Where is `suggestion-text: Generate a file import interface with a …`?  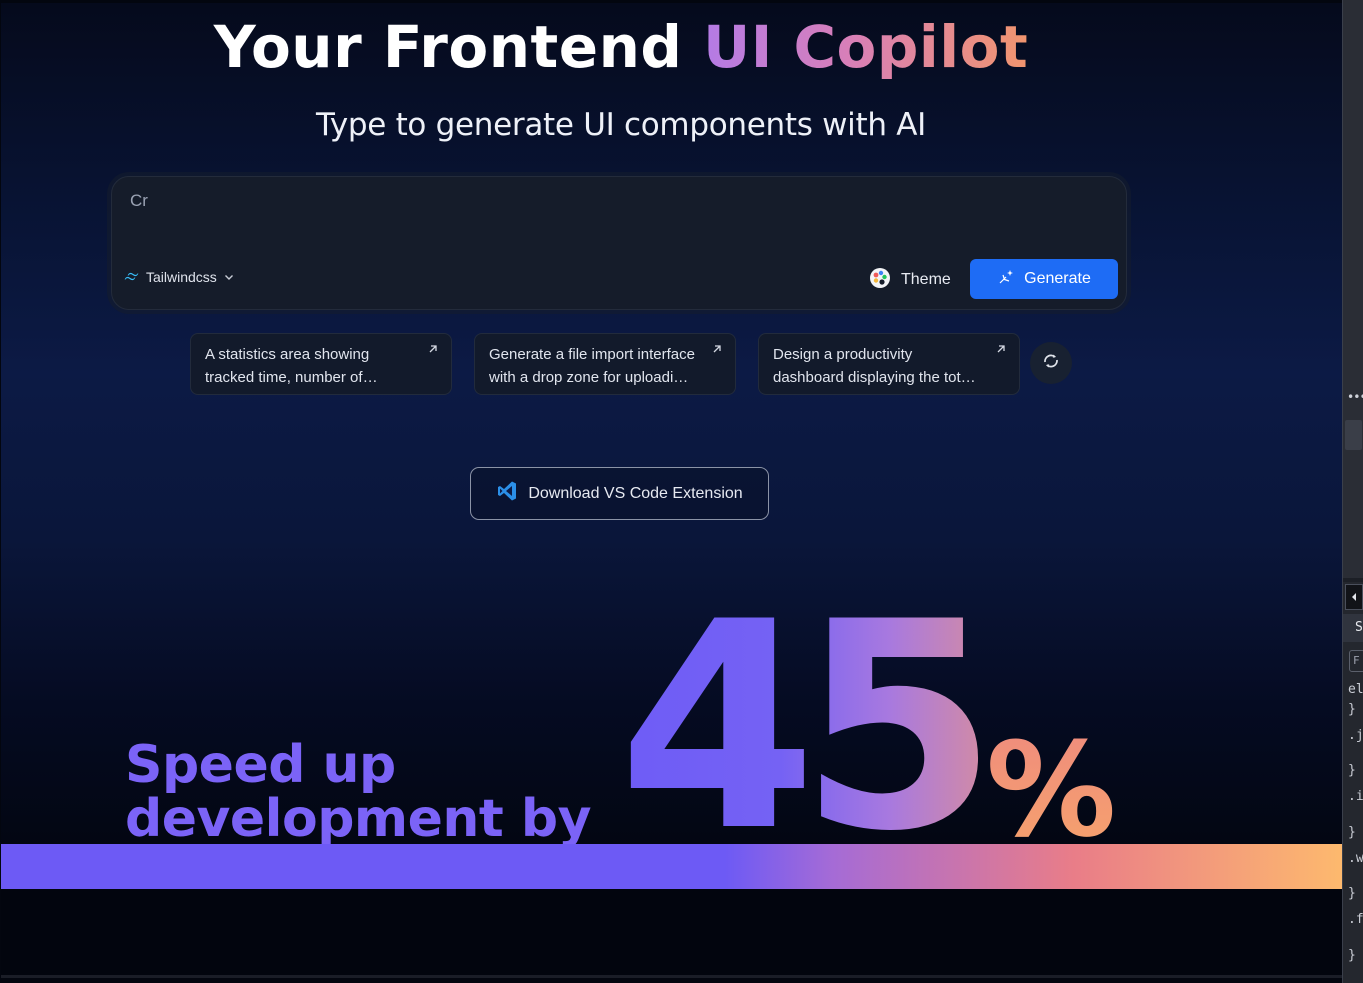
suggestion-text: Generate a file import interface with a … is located at coordinates (592, 366).